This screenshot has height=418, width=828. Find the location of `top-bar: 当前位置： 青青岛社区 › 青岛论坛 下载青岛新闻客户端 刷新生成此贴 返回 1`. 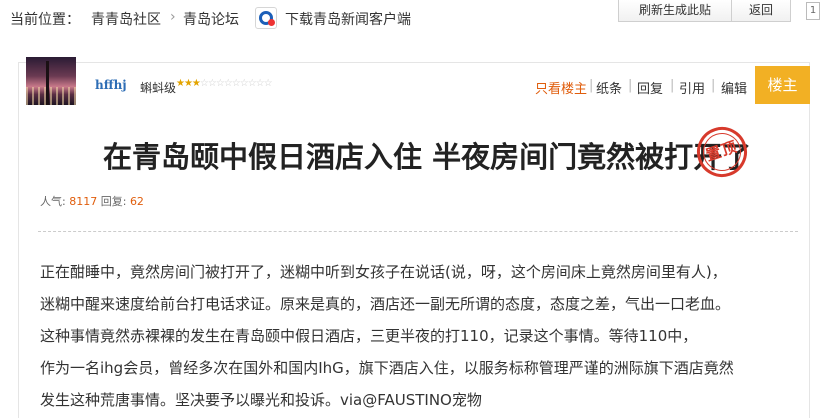

top-bar: 当前位置： 青青岛社区 › 青岛论坛 下载青岛新闻客户端 刷新生成此贴 返回 1 is located at coordinates (414, 20).